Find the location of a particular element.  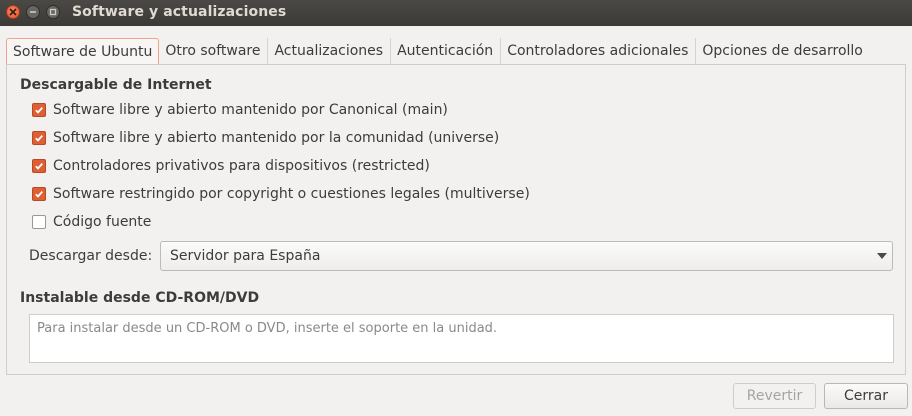

close-button: Cerrar is located at coordinates (866, 396).